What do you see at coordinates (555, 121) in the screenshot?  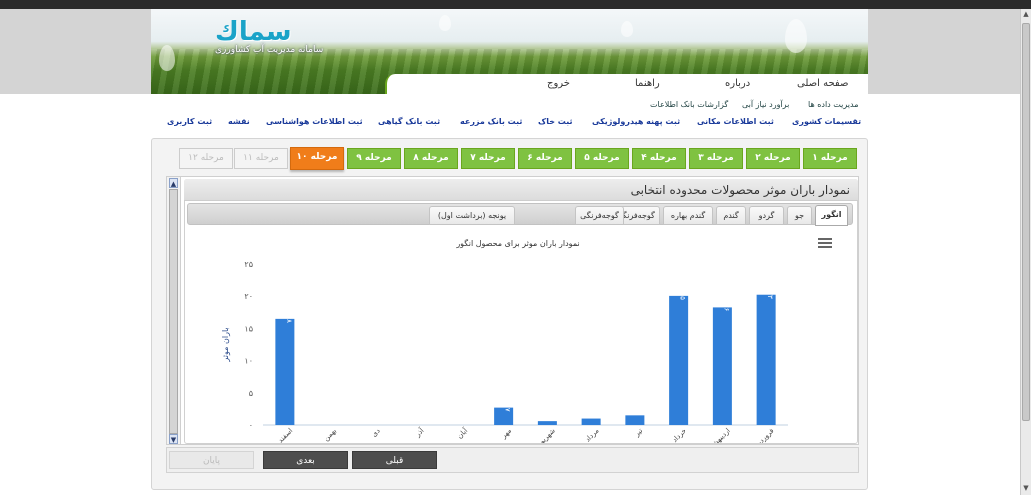 I see `subnav-soil: ثبت خاک` at bounding box center [555, 121].